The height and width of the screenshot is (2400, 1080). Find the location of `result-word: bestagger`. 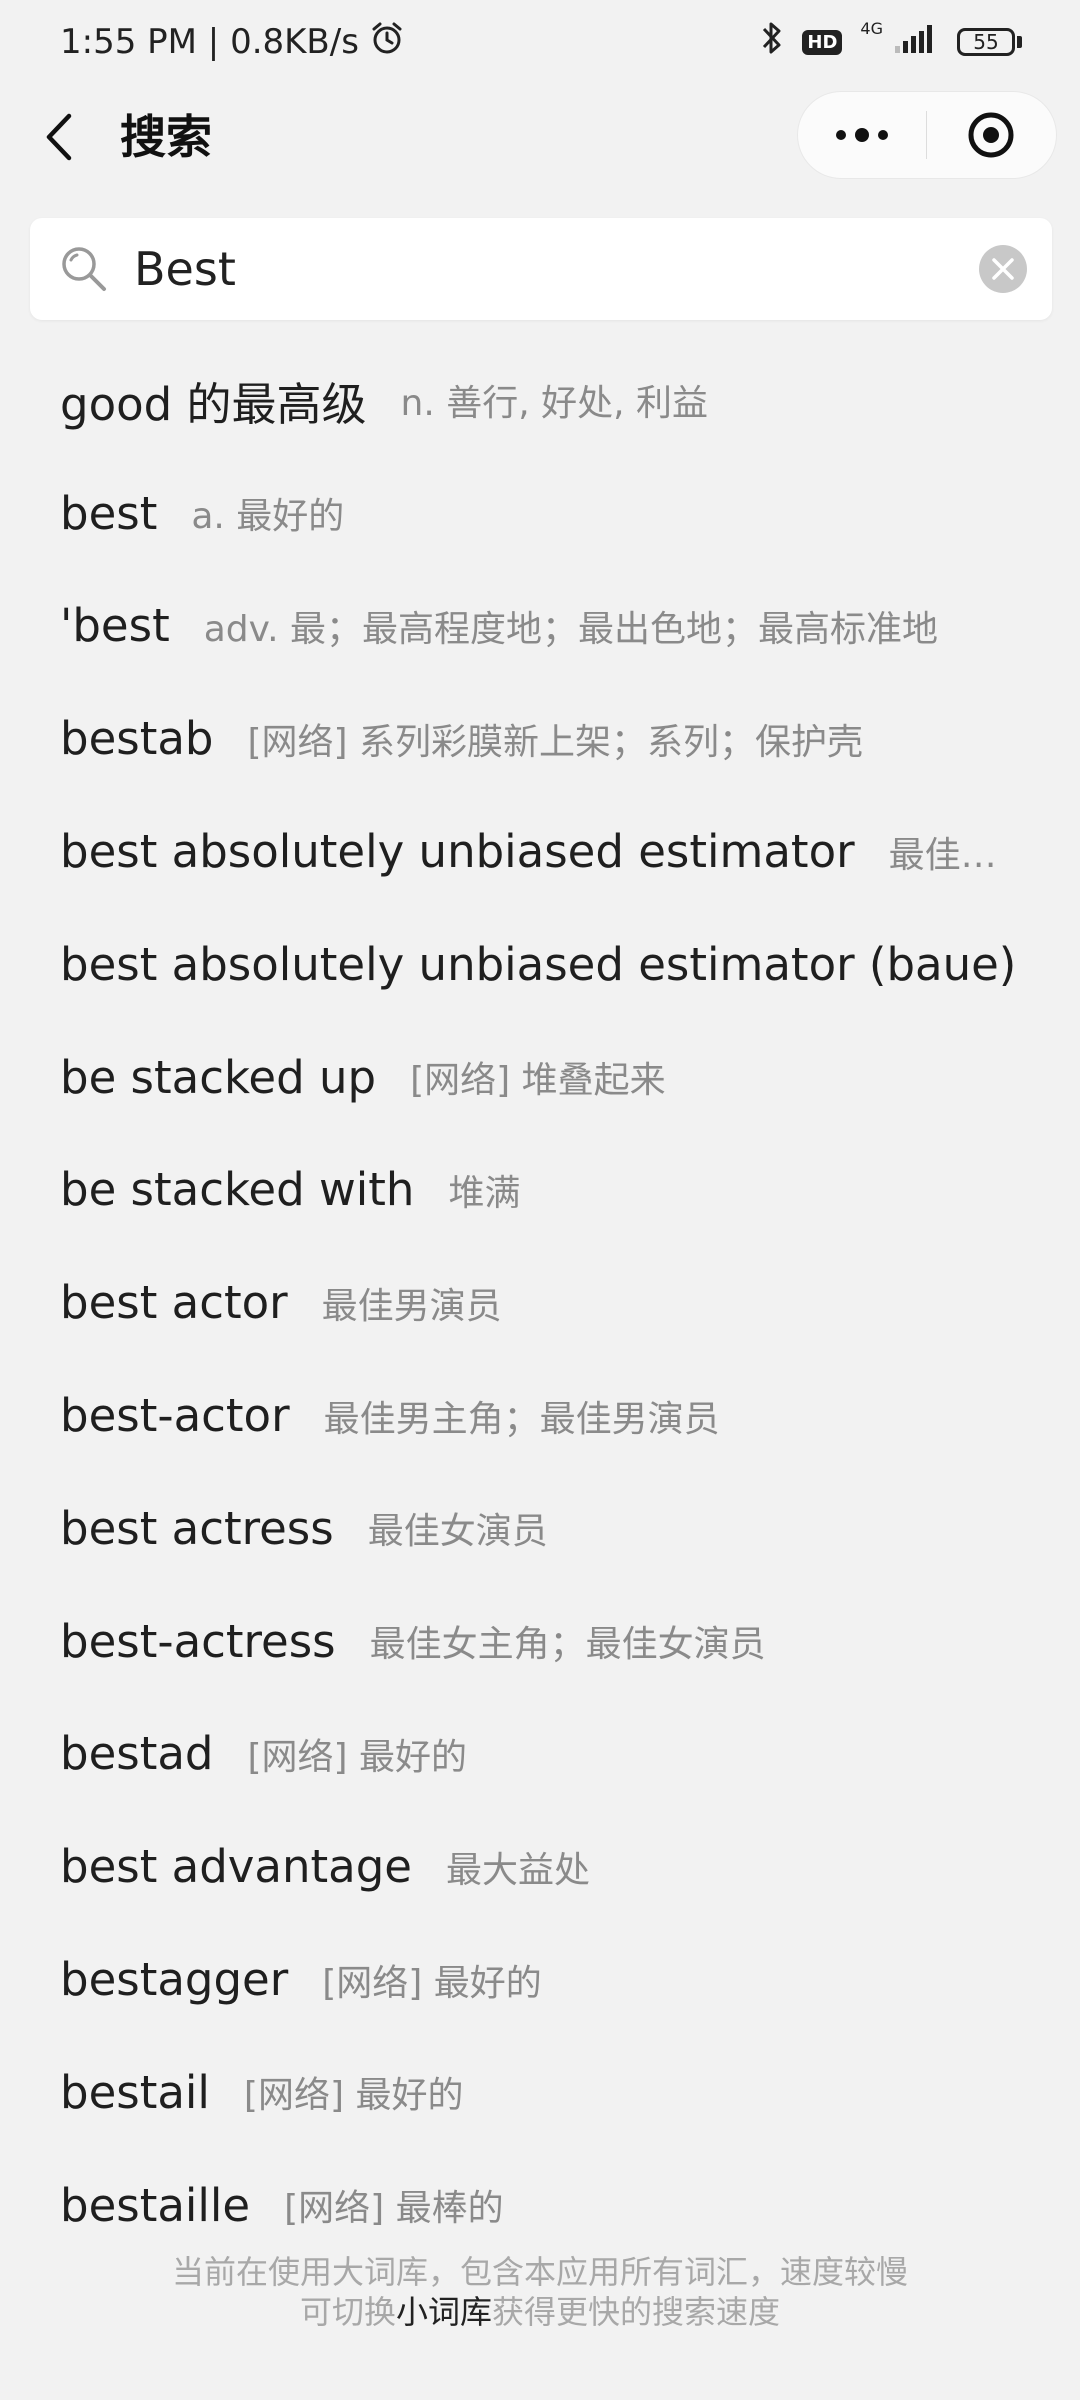

result-word: bestagger is located at coordinates (174, 1980).